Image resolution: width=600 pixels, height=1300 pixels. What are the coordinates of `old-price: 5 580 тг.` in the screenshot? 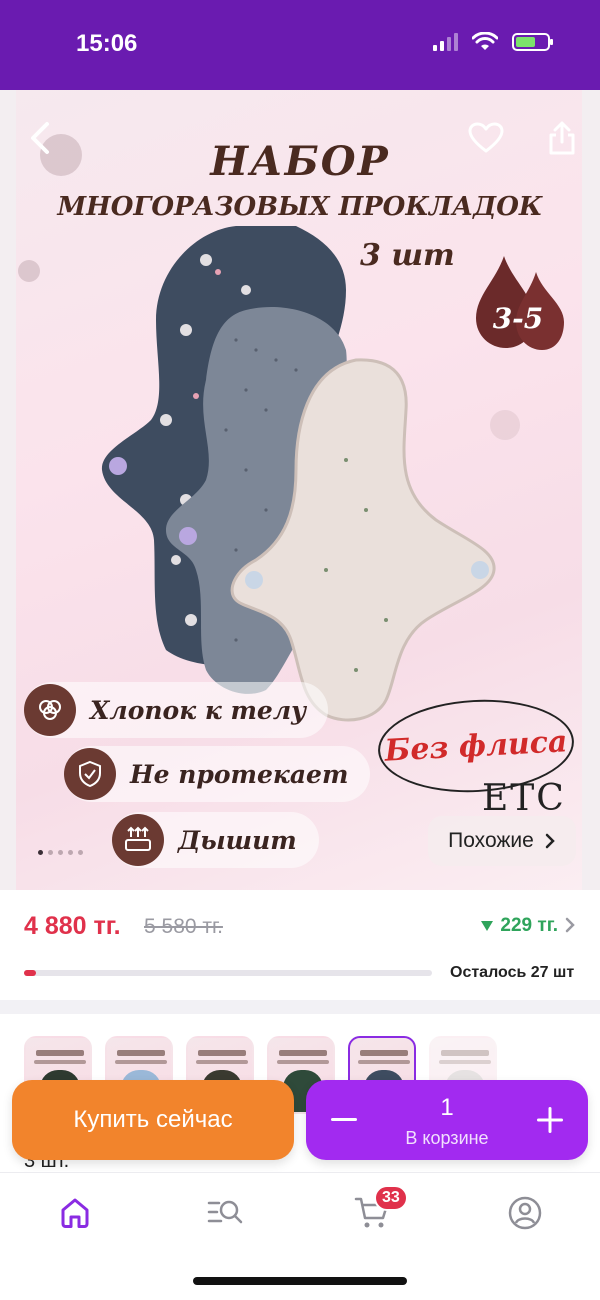 It's located at (183, 926).